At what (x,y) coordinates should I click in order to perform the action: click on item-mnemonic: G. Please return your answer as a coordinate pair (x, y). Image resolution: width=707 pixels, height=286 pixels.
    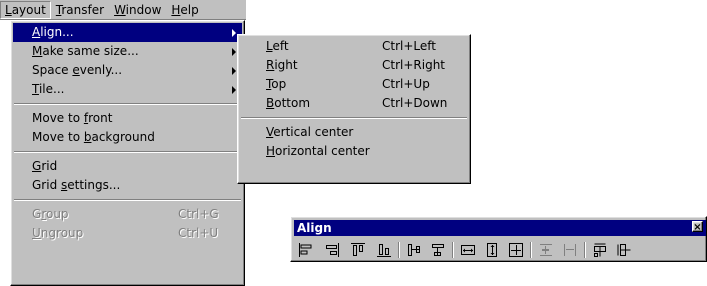
    Looking at the image, I should click on (37, 166).